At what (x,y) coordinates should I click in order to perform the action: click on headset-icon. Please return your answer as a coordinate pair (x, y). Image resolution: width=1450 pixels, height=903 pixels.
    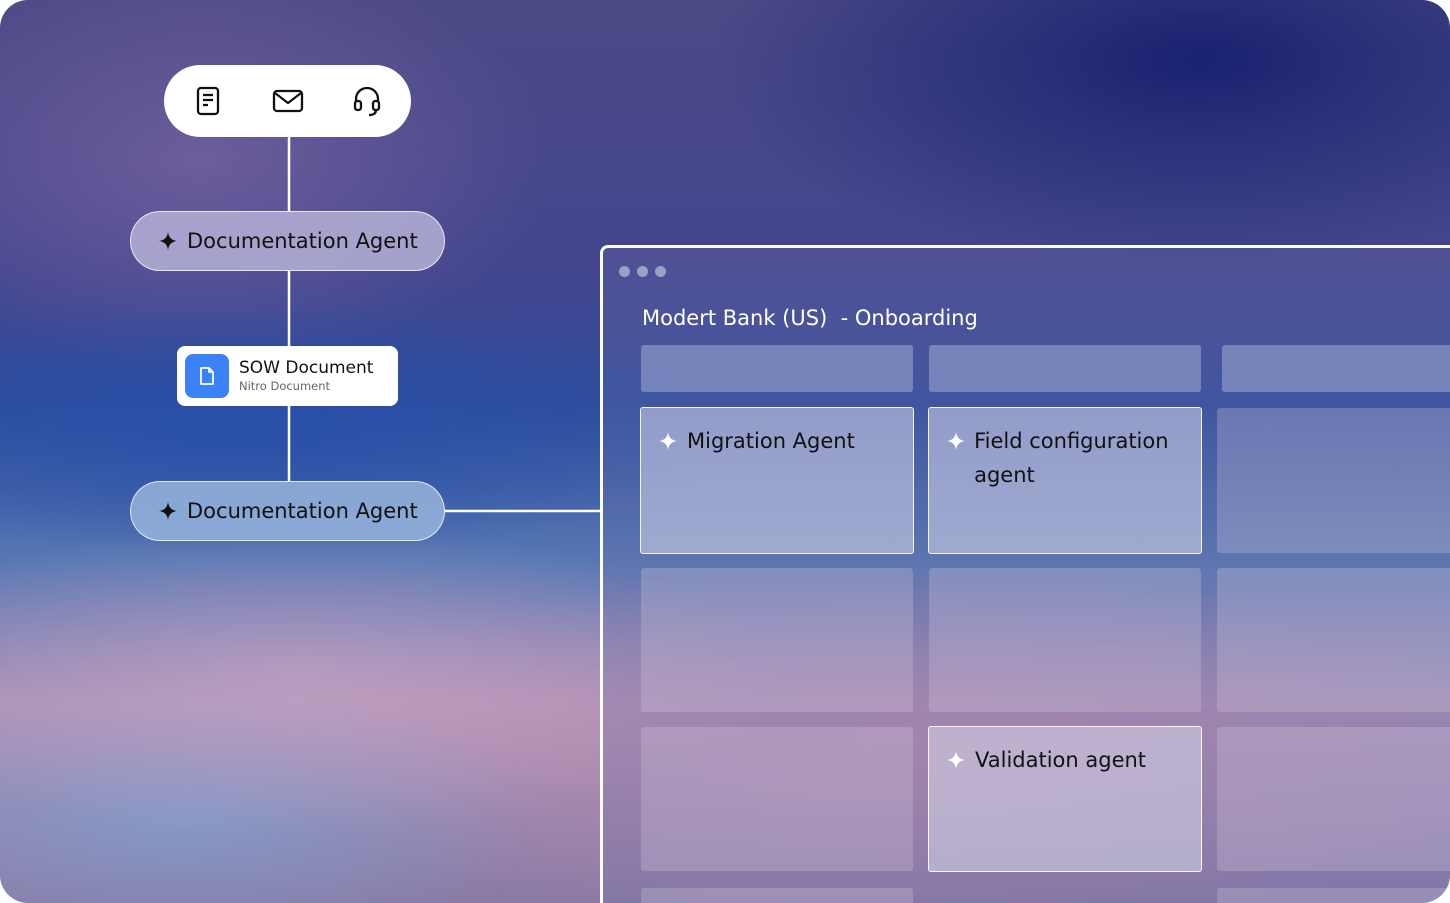
    Looking at the image, I should click on (367, 101).